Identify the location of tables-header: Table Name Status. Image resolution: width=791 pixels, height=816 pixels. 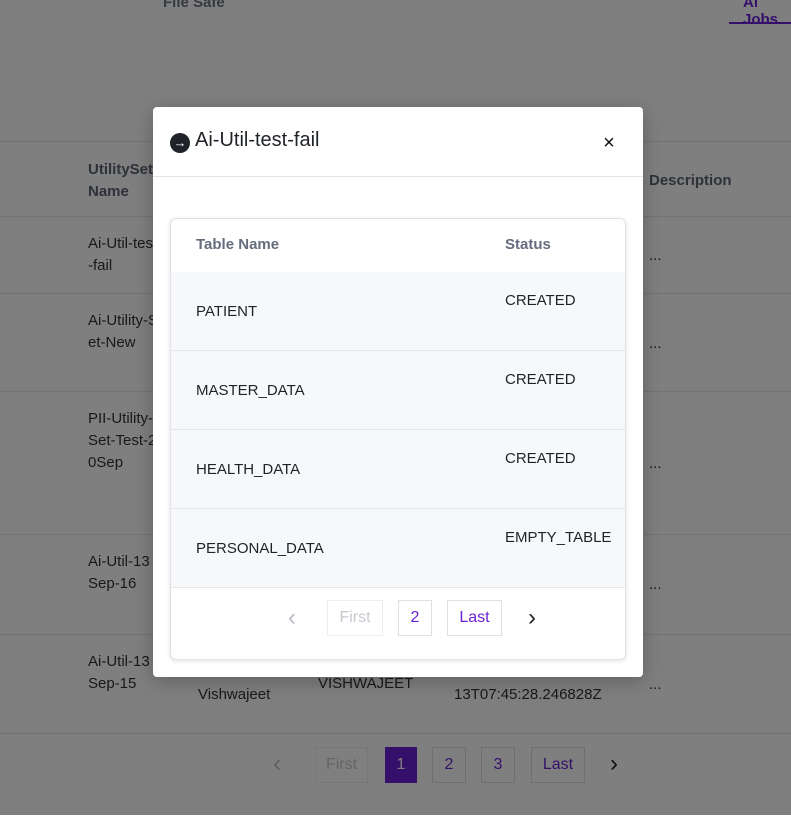
(398, 246).